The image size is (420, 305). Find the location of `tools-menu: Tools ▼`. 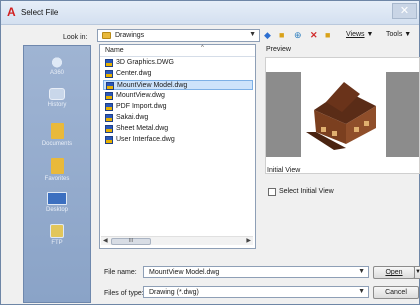

tools-menu: Tools ▼ is located at coordinates (398, 34).